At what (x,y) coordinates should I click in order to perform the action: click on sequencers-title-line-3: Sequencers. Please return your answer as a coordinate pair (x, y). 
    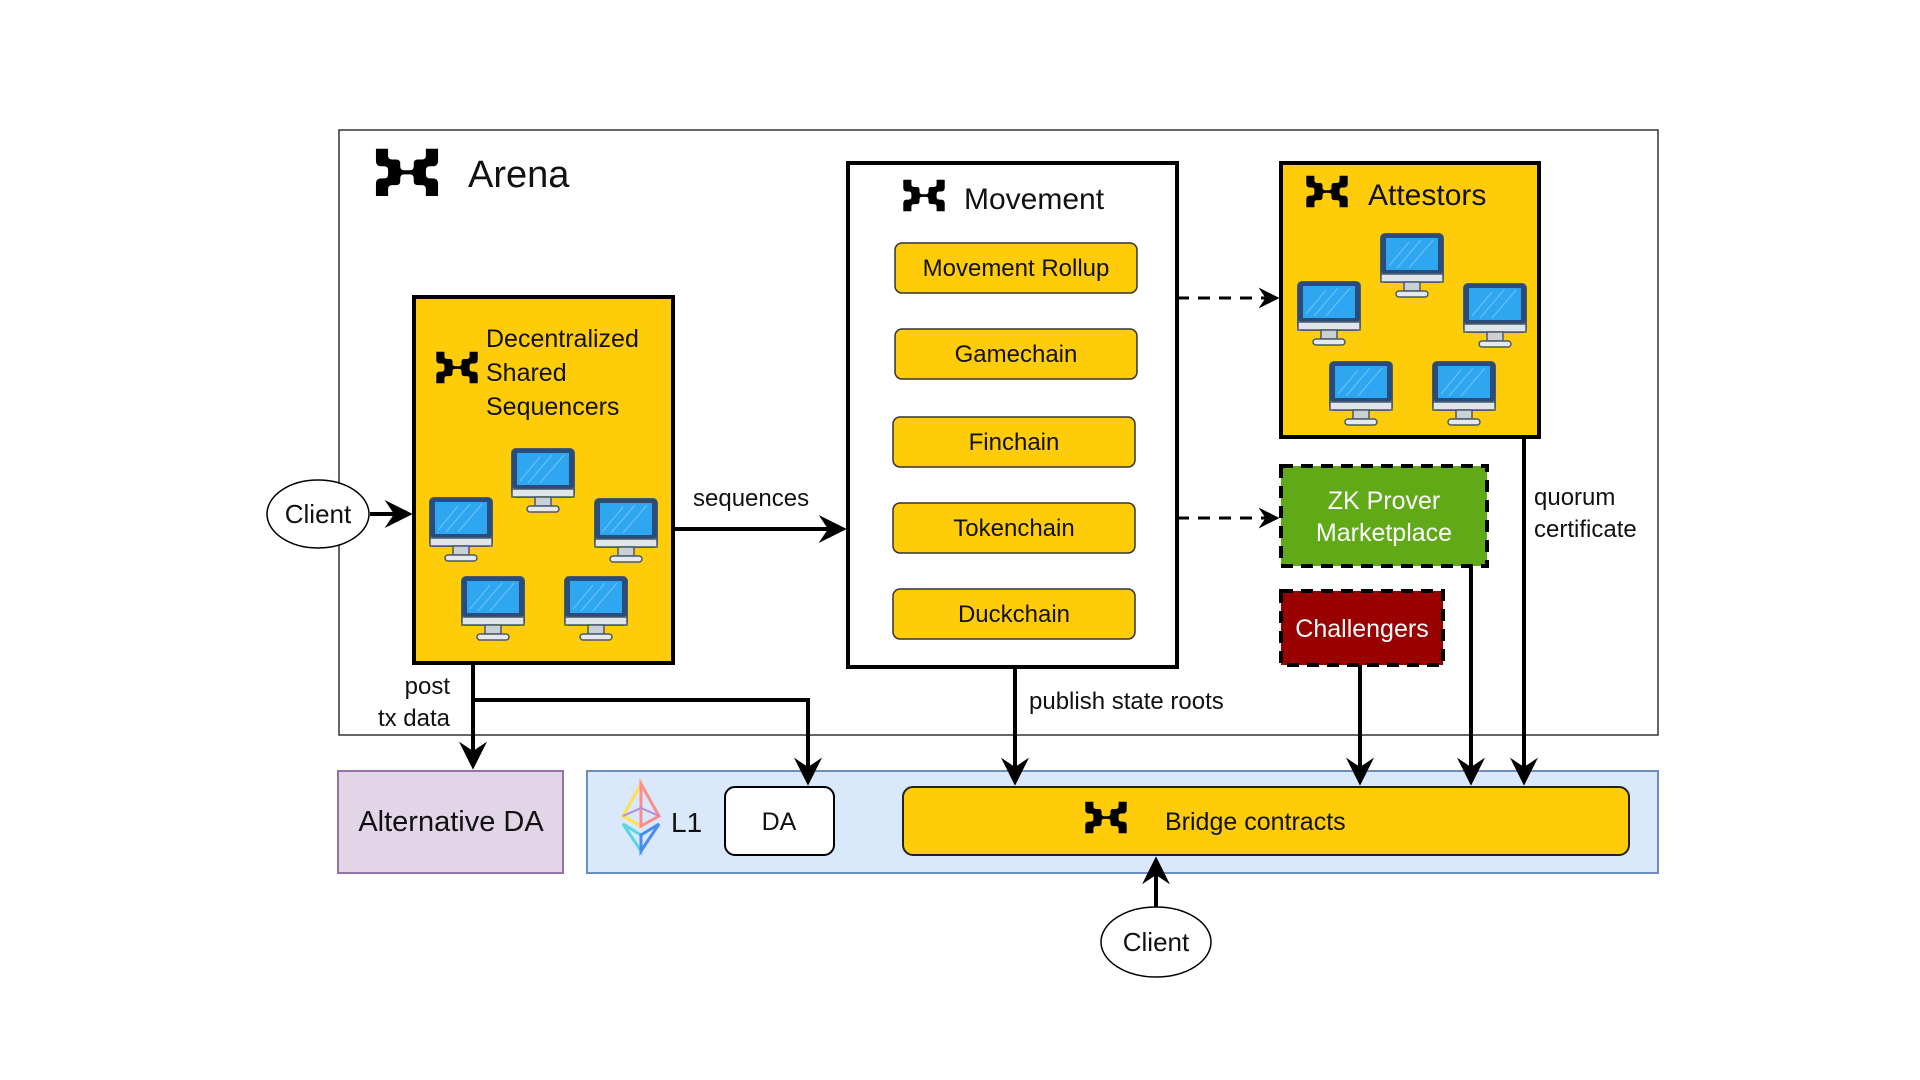
    Looking at the image, I should click on (552, 407).